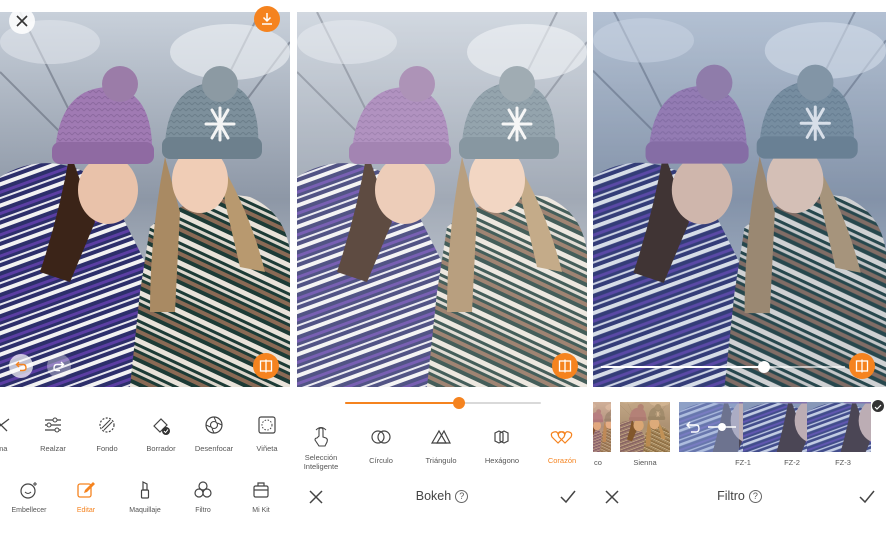 This screenshot has height=540, width=886. Describe the element at coordinates (723, 367) in the screenshot. I see `filter-intensity-slider` at that location.